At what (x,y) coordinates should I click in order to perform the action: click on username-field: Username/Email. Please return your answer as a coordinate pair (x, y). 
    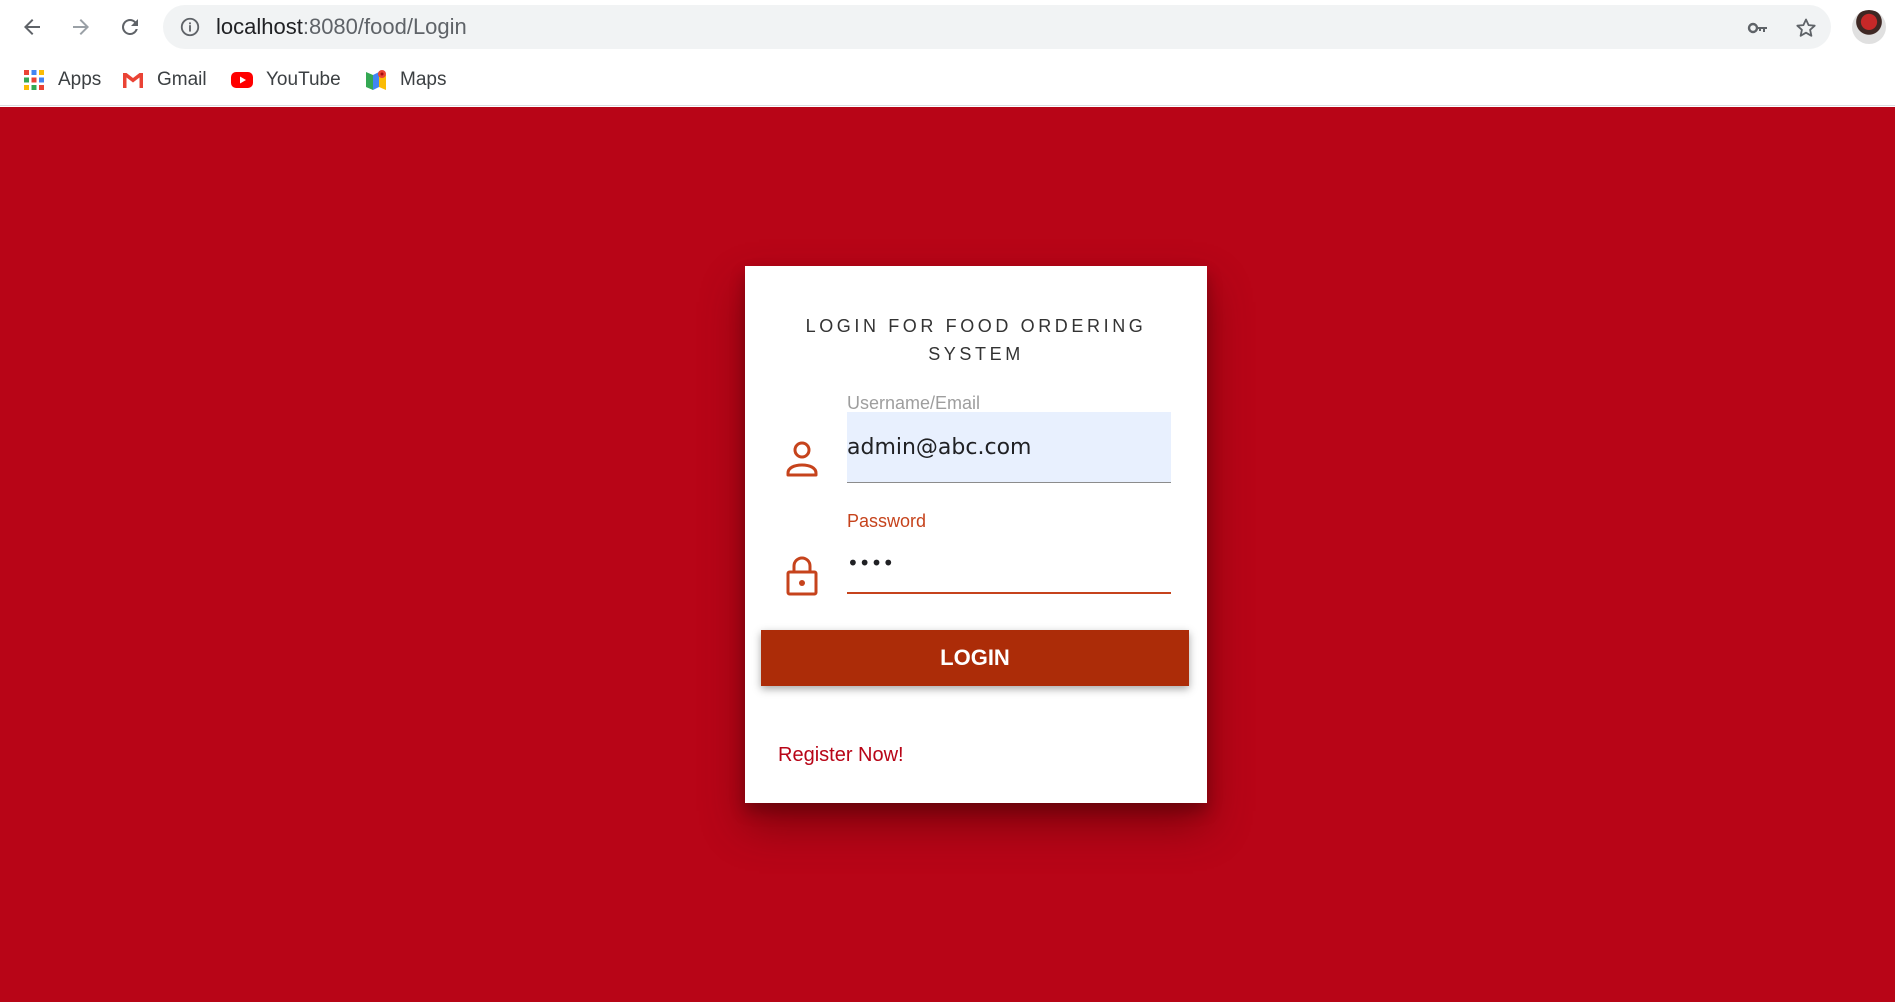
    Looking at the image, I should click on (1009, 438).